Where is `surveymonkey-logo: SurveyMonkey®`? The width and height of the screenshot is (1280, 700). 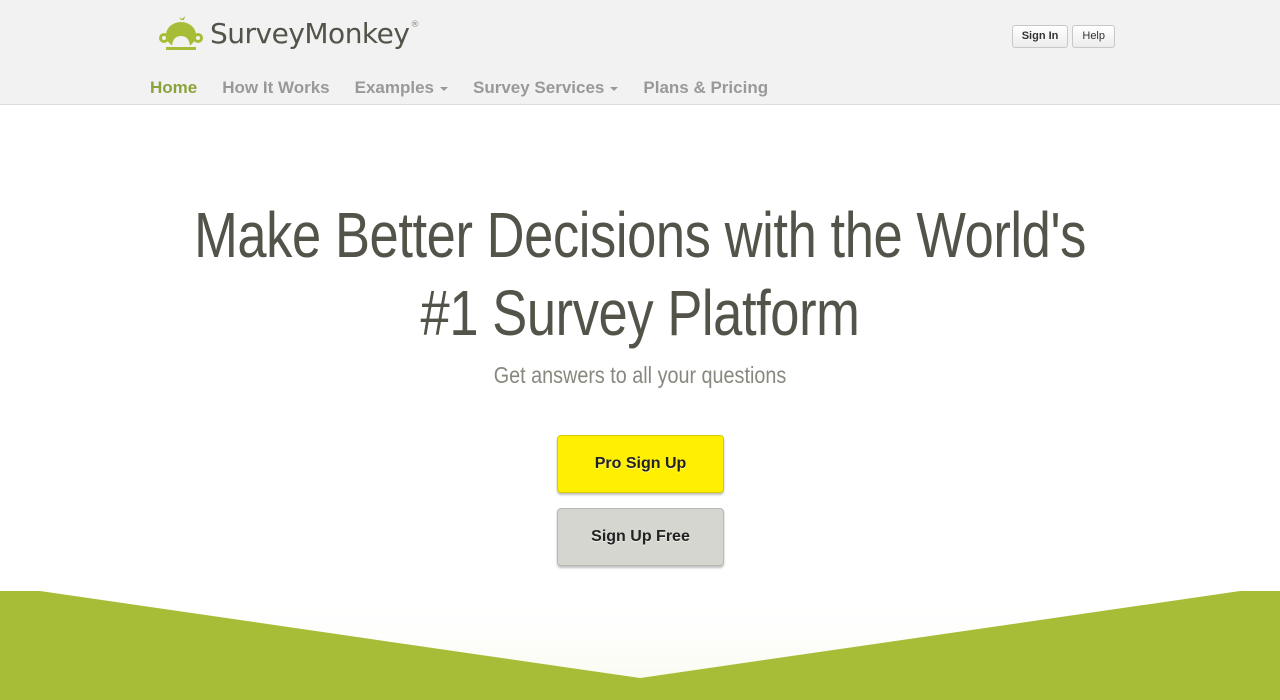
surveymonkey-logo: SurveyMonkey® is located at coordinates (288, 34).